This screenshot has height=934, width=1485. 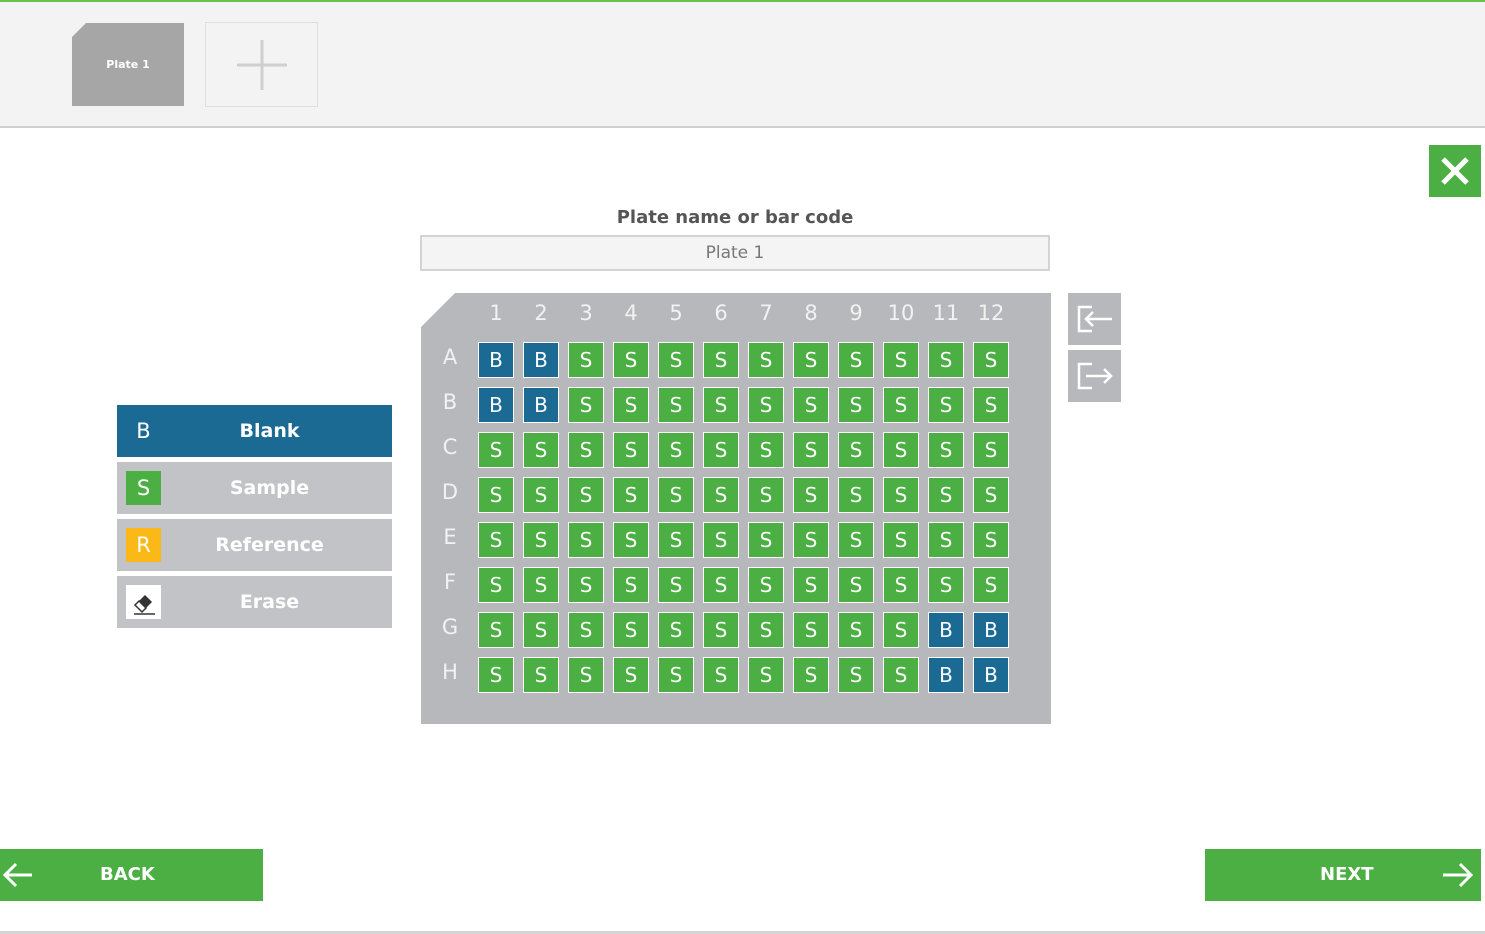 I want to click on column-header: 4, so click(x=631, y=313).